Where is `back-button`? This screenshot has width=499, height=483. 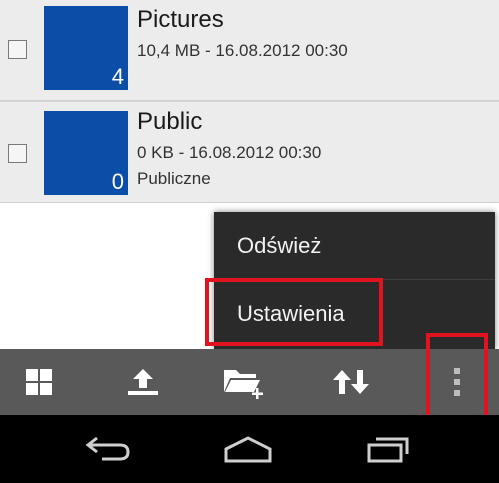
back-button is located at coordinates (107, 449).